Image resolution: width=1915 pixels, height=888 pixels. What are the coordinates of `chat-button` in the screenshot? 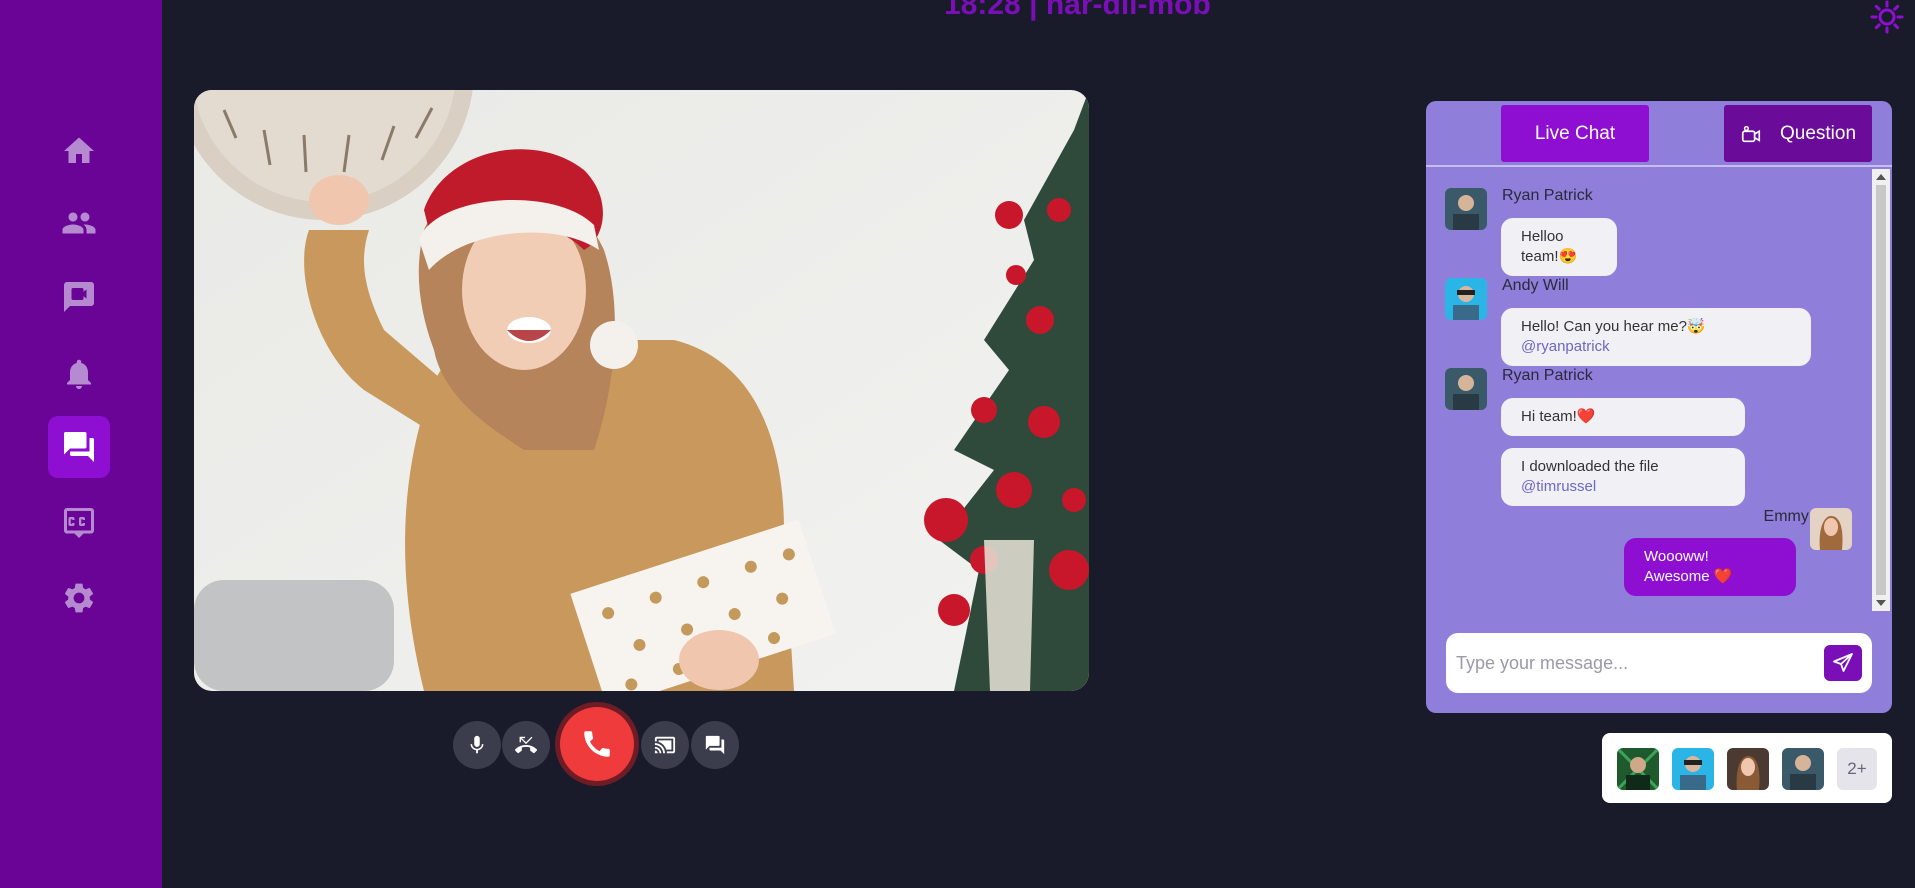 It's located at (715, 745).